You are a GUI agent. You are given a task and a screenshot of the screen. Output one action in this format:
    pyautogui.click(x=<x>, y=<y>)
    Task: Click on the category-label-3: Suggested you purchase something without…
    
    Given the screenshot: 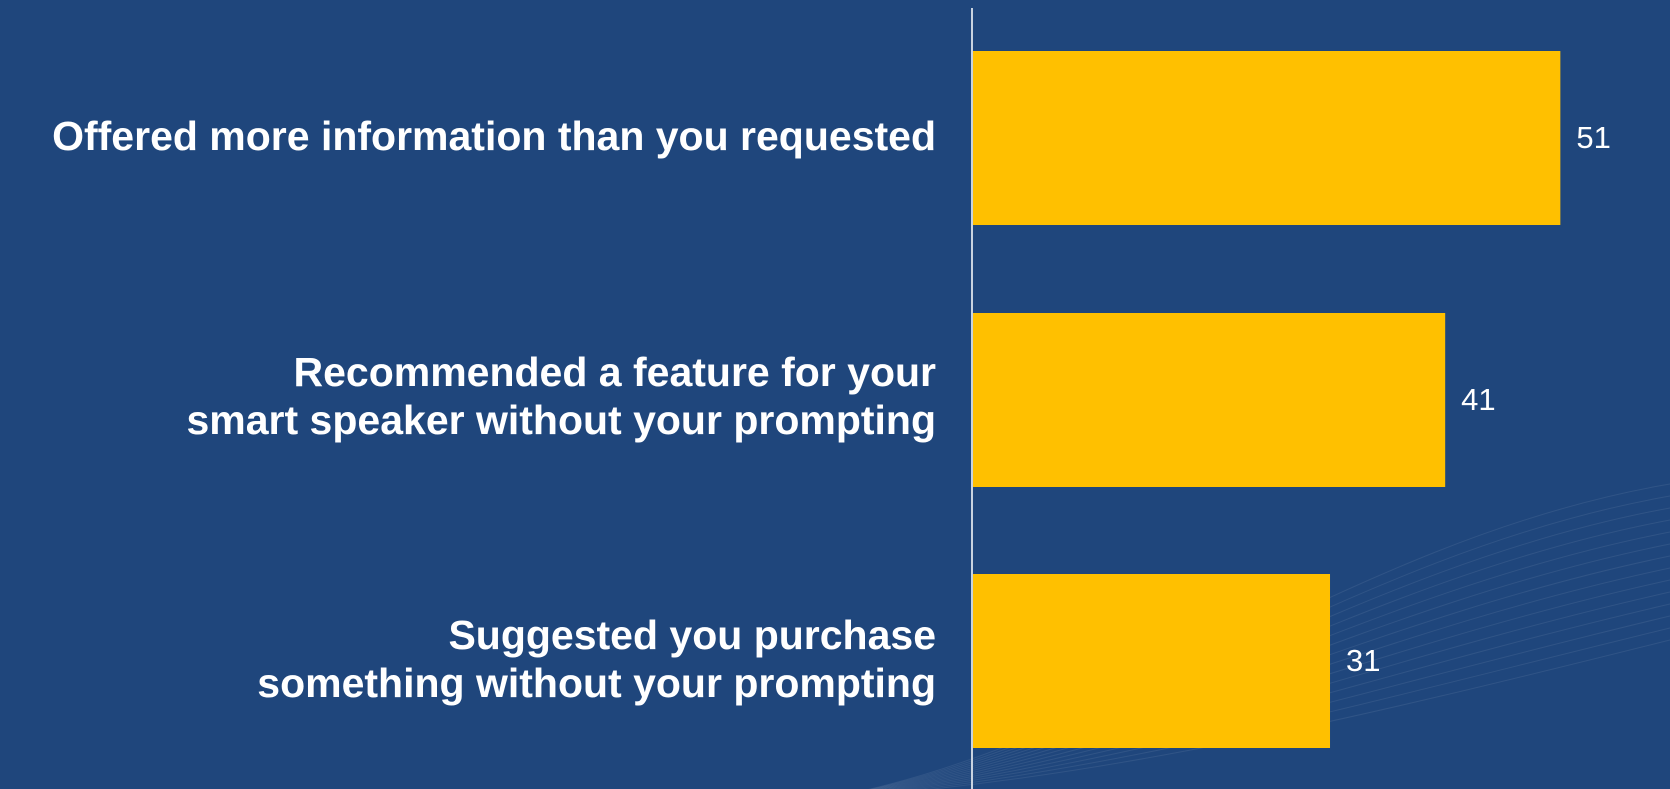 What is the action you would take?
    pyautogui.click(x=596, y=659)
    